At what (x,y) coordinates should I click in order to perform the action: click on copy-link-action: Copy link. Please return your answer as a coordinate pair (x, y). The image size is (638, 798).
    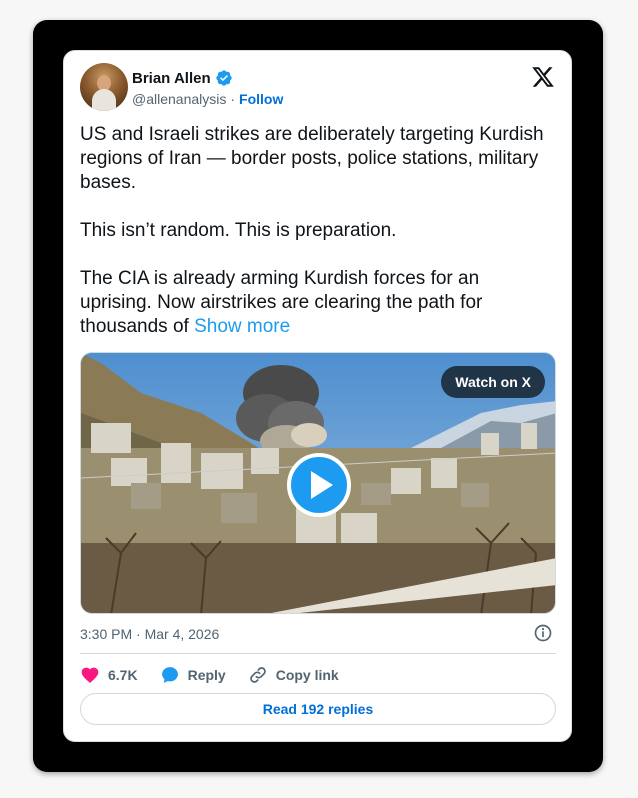
    Looking at the image, I should click on (293, 675).